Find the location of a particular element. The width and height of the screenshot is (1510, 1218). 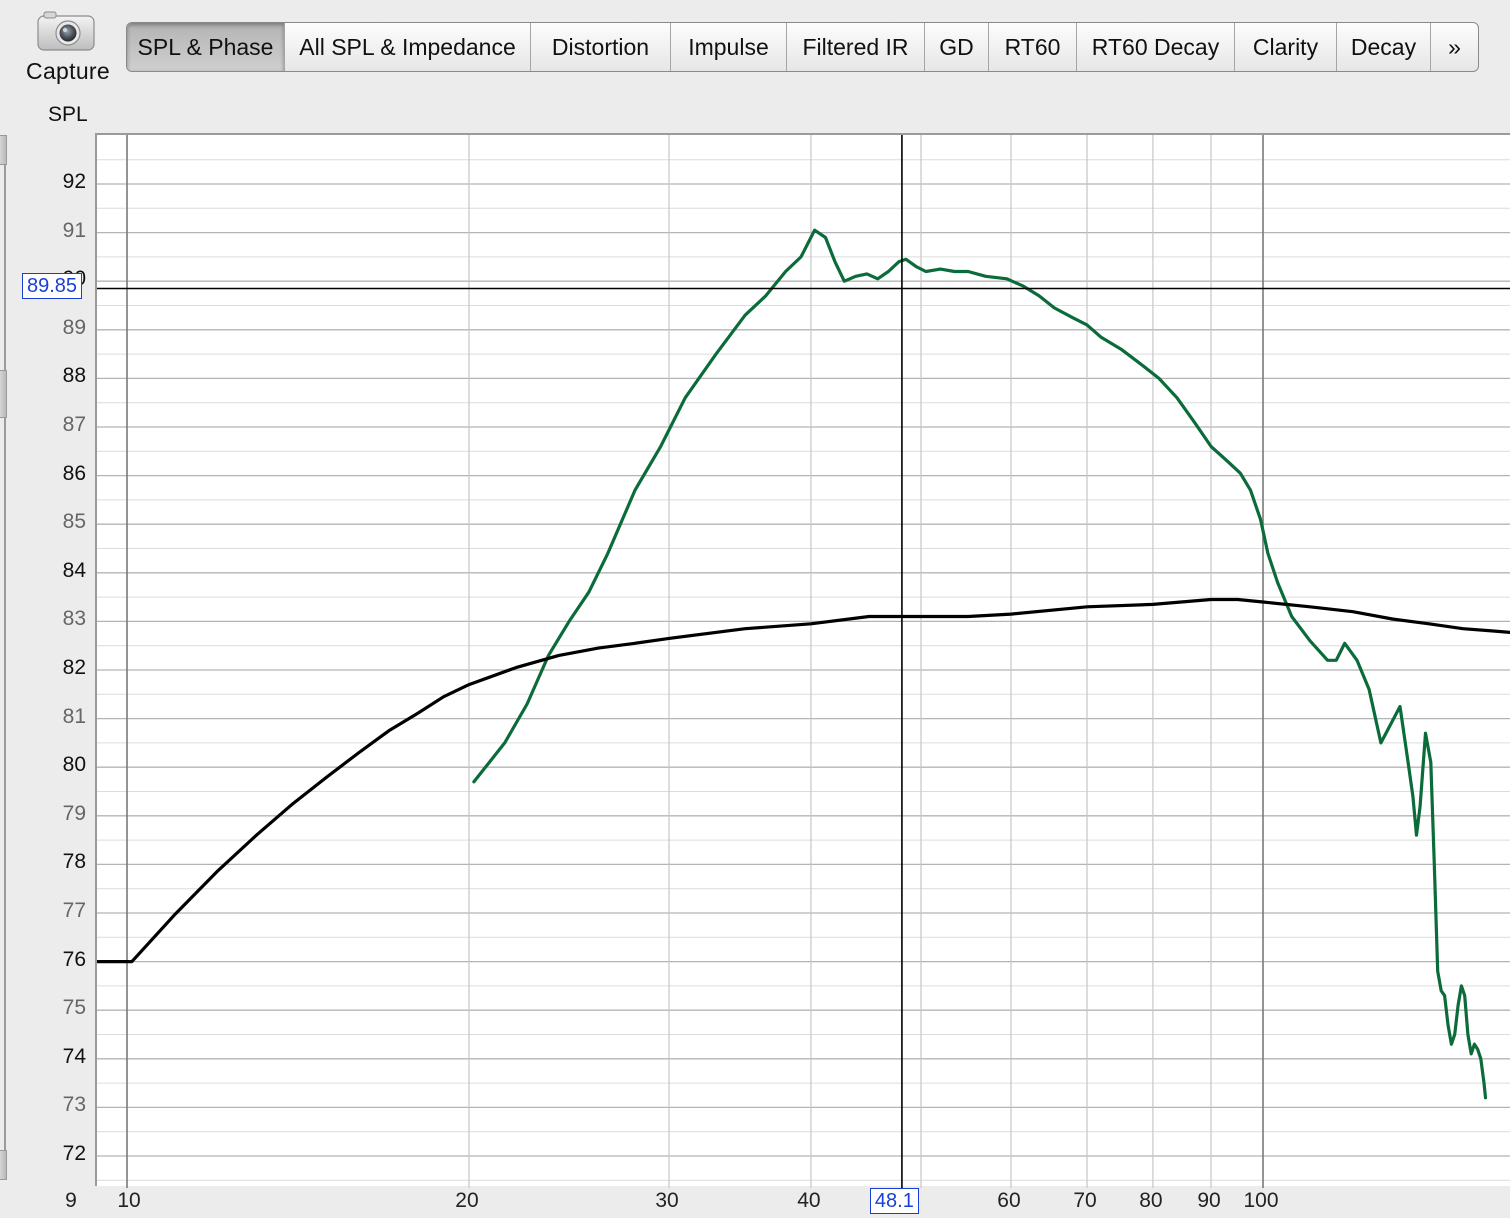

scroll-top-handle is located at coordinates (3, 150).